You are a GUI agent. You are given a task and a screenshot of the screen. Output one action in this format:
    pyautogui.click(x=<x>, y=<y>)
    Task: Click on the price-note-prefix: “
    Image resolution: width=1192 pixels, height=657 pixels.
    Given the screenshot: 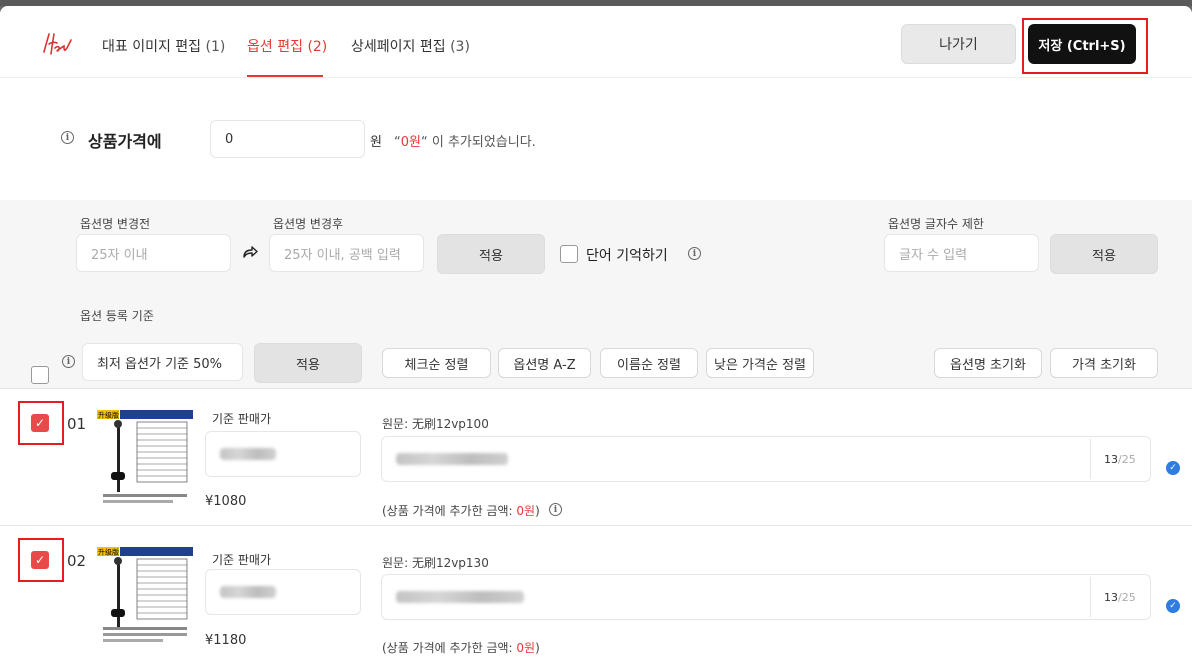 What is the action you would take?
    pyautogui.click(x=397, y=142)
    